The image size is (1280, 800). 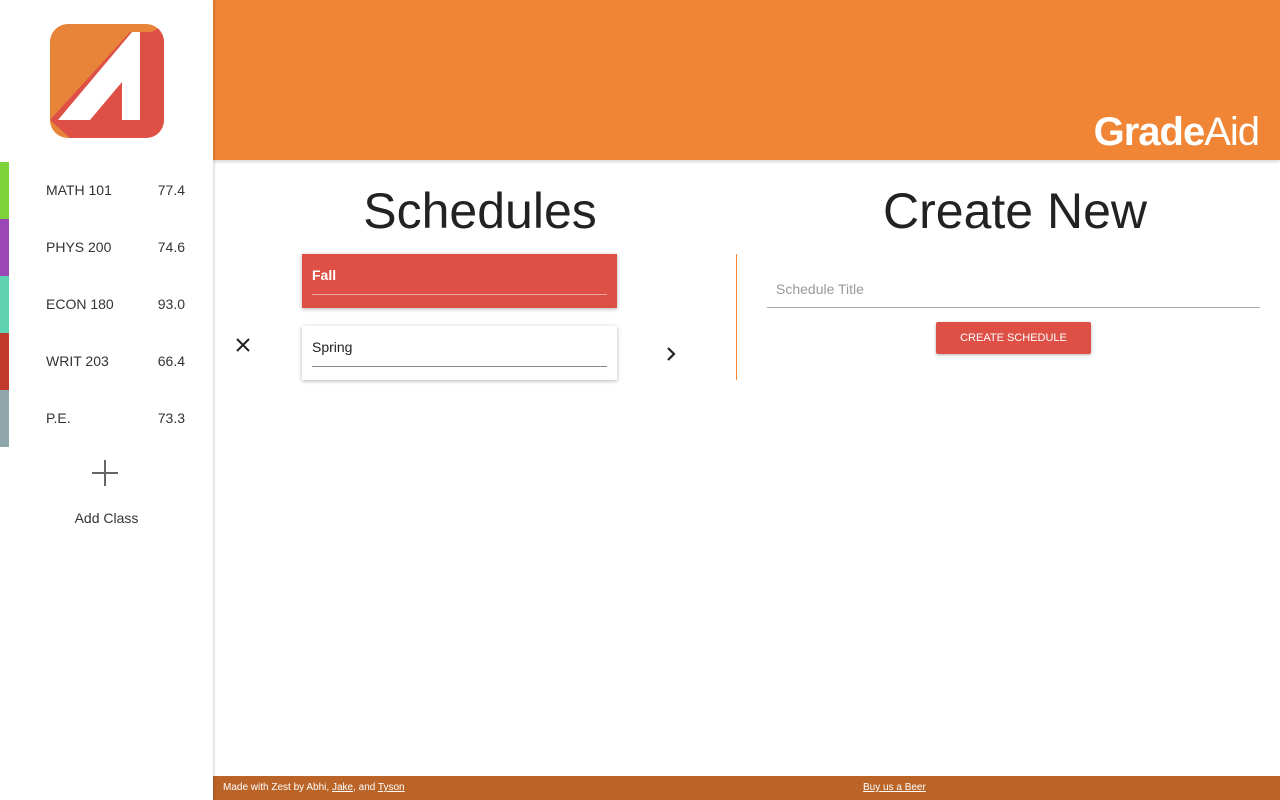 What do you see at coordinates (342, 787) in the screenshot?
I see `jake-link: Jake` at bounding box center [342, 787].